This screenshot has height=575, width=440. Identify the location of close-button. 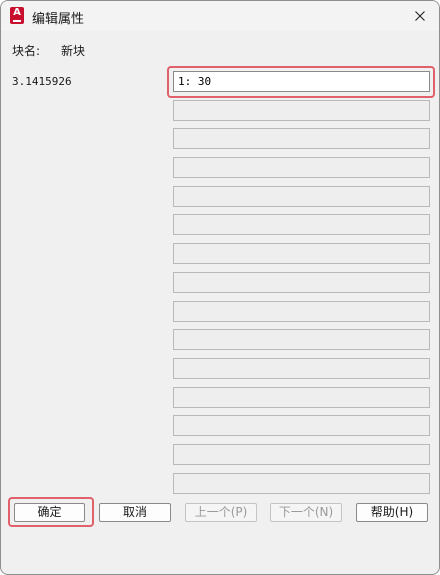
(420, 16).